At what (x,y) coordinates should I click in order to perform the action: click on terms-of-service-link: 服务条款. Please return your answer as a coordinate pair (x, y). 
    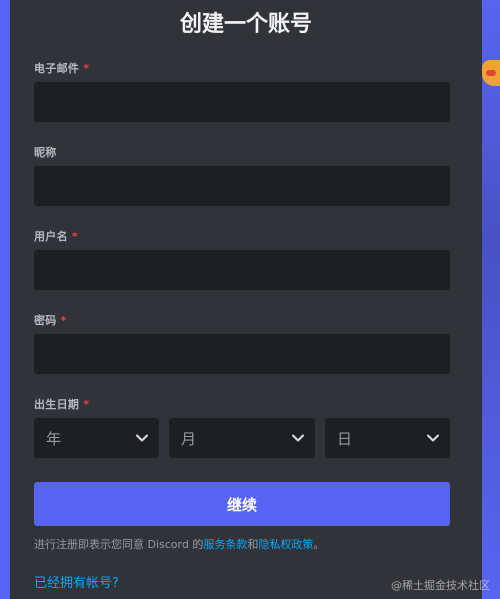
    Looking at the image, I should click on (225, 544).